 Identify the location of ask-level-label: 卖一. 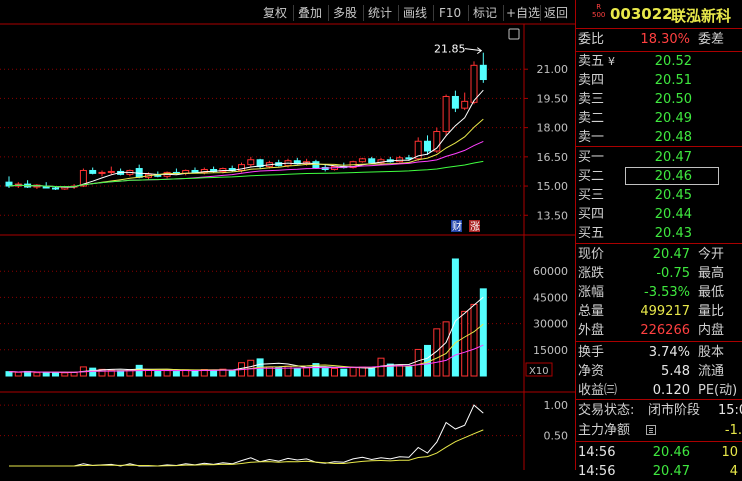
(591, 137).